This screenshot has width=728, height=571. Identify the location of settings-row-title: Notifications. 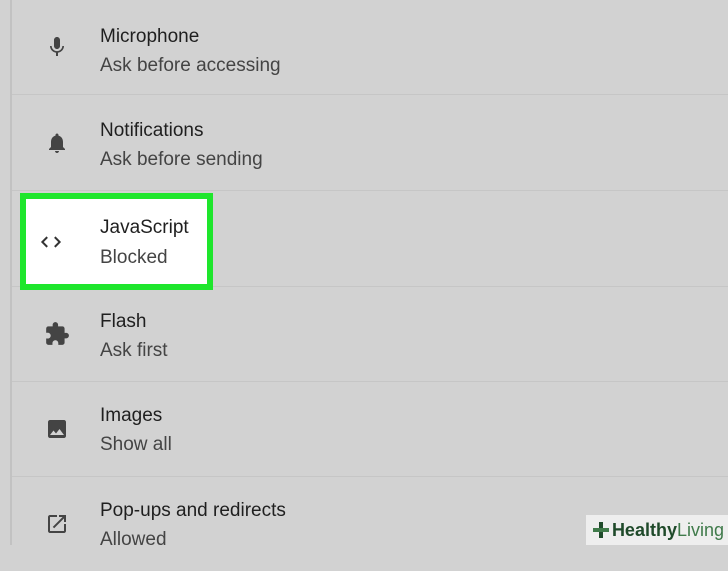
(152, 130).